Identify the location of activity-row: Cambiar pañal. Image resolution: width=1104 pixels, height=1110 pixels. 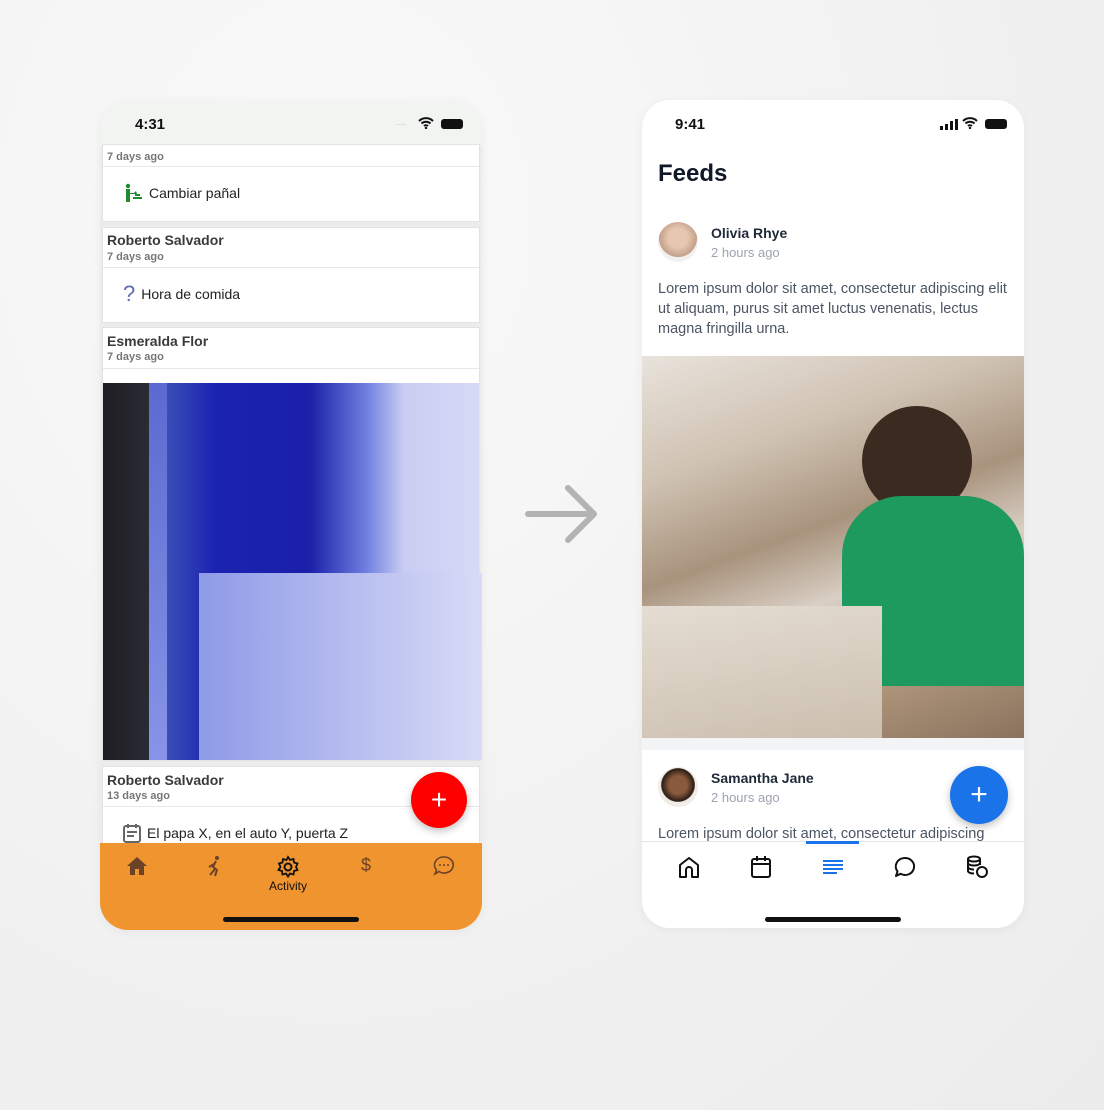
(181, 193).